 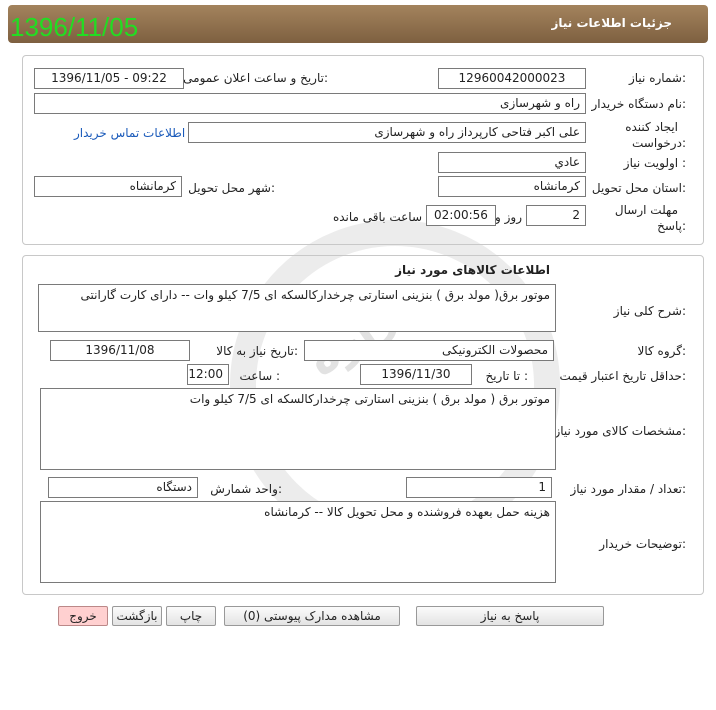 What do you see at coordinates (257, 351) in the screenshot?
I see `need-date-label: تاریخ نیاز به کالا:` at bounding box center [257, 351].